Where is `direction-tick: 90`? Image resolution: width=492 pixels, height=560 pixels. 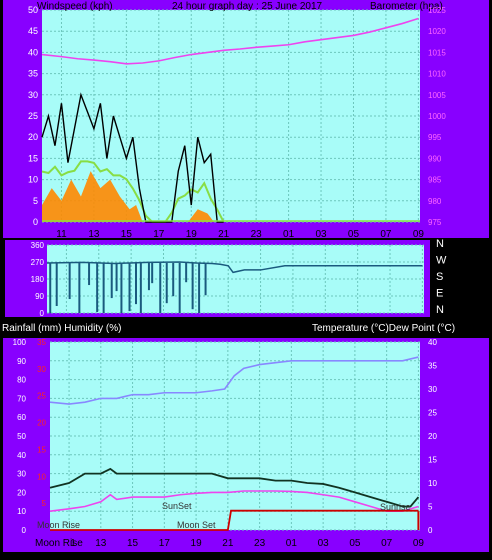
direction-tick: 90 is located at coordinates (39, 296).